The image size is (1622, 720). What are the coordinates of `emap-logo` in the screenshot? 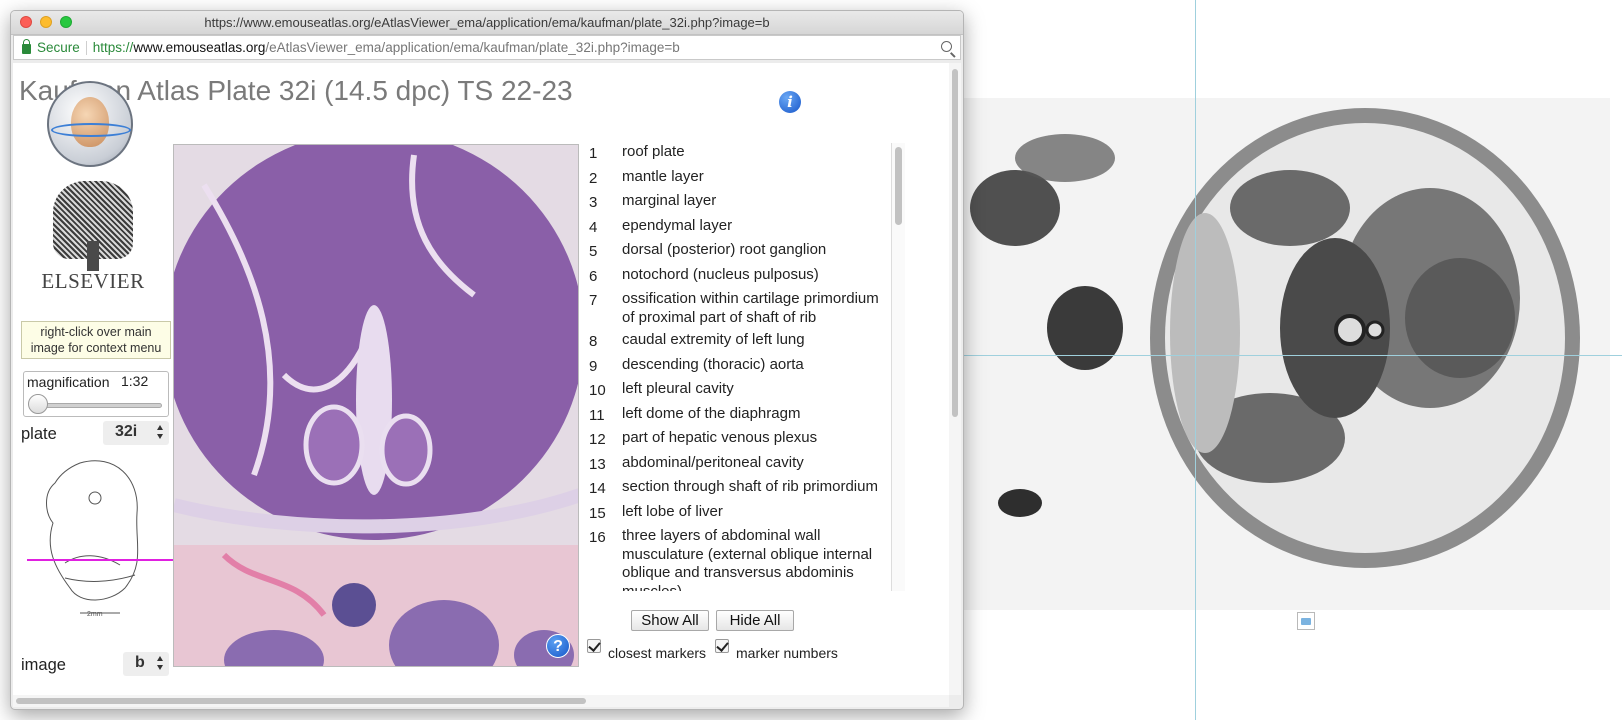 It's located at (90, 124).